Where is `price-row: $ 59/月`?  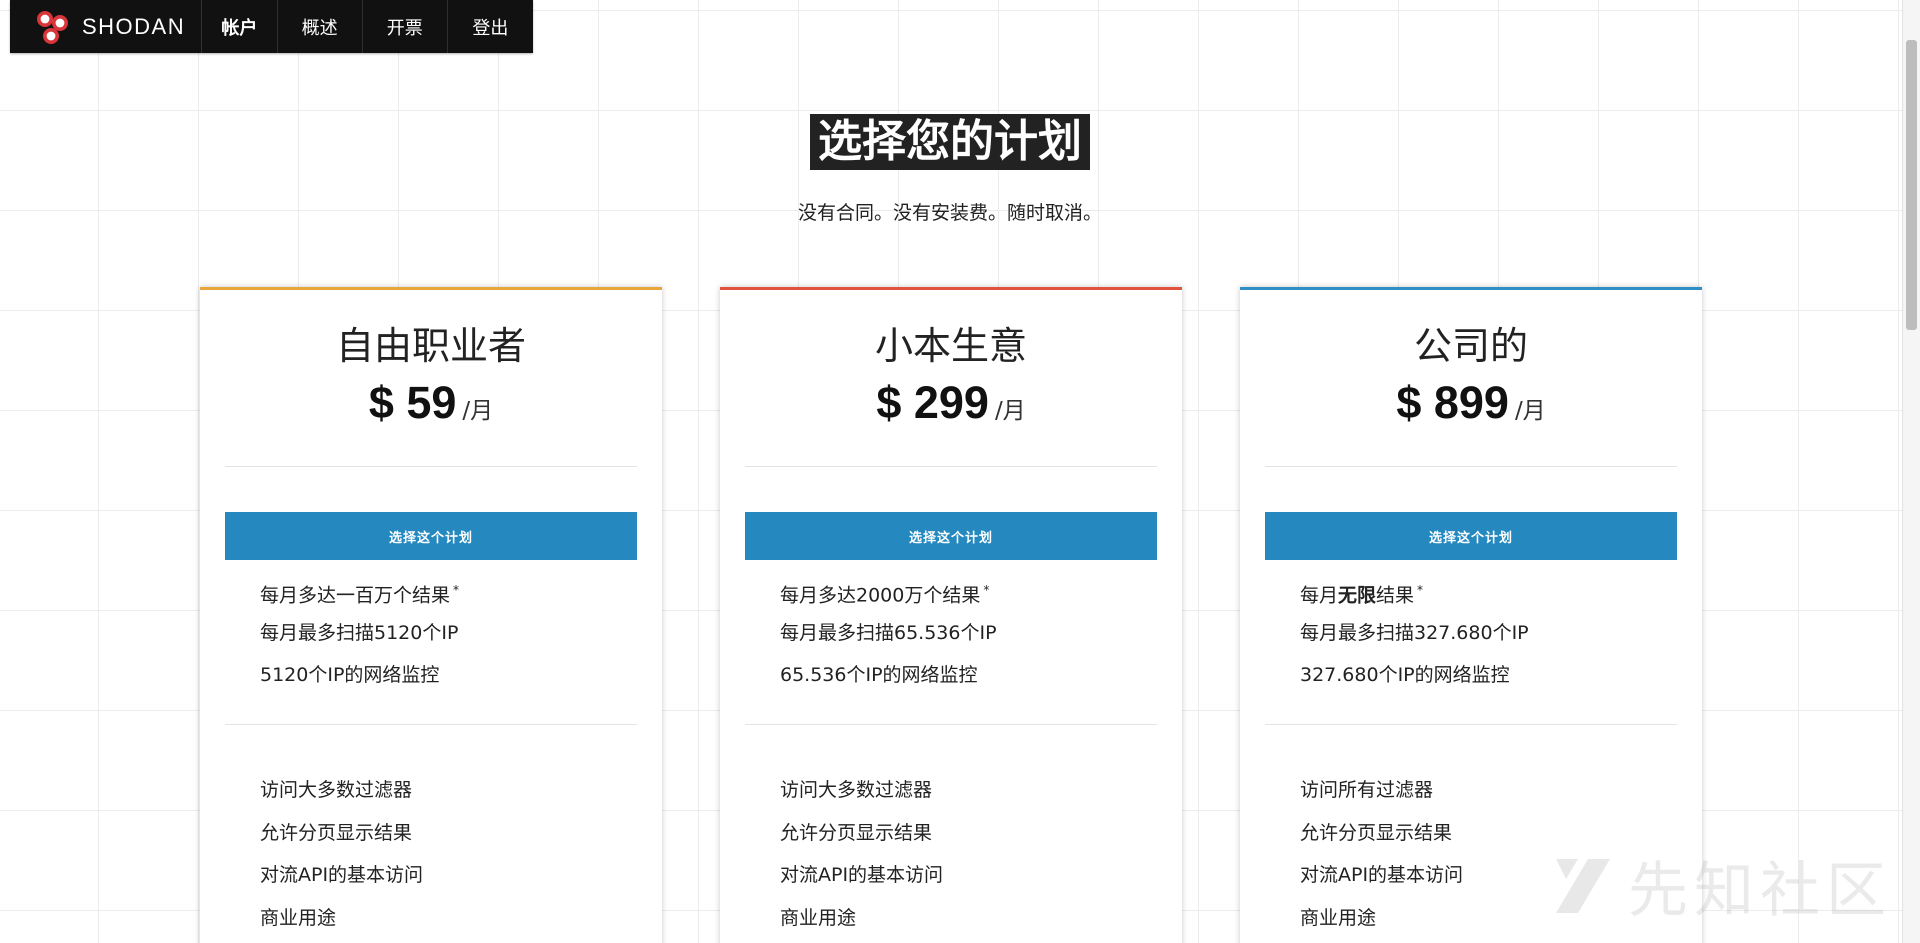 price-row: $ 59/月 is located at coordinates (431, 403).